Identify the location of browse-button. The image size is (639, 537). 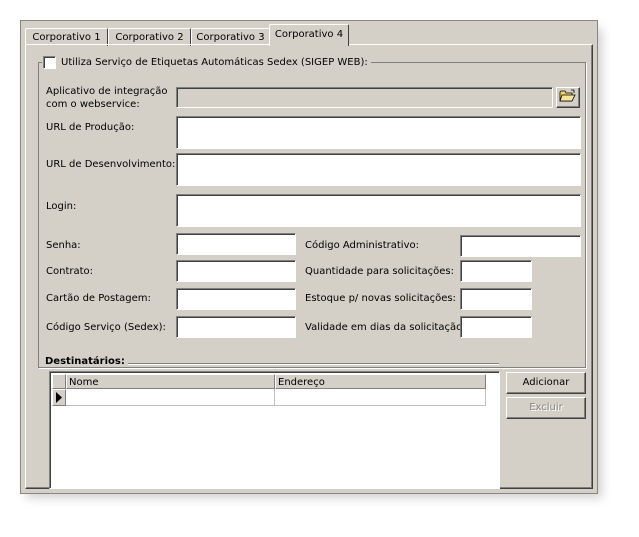
(568, 97).